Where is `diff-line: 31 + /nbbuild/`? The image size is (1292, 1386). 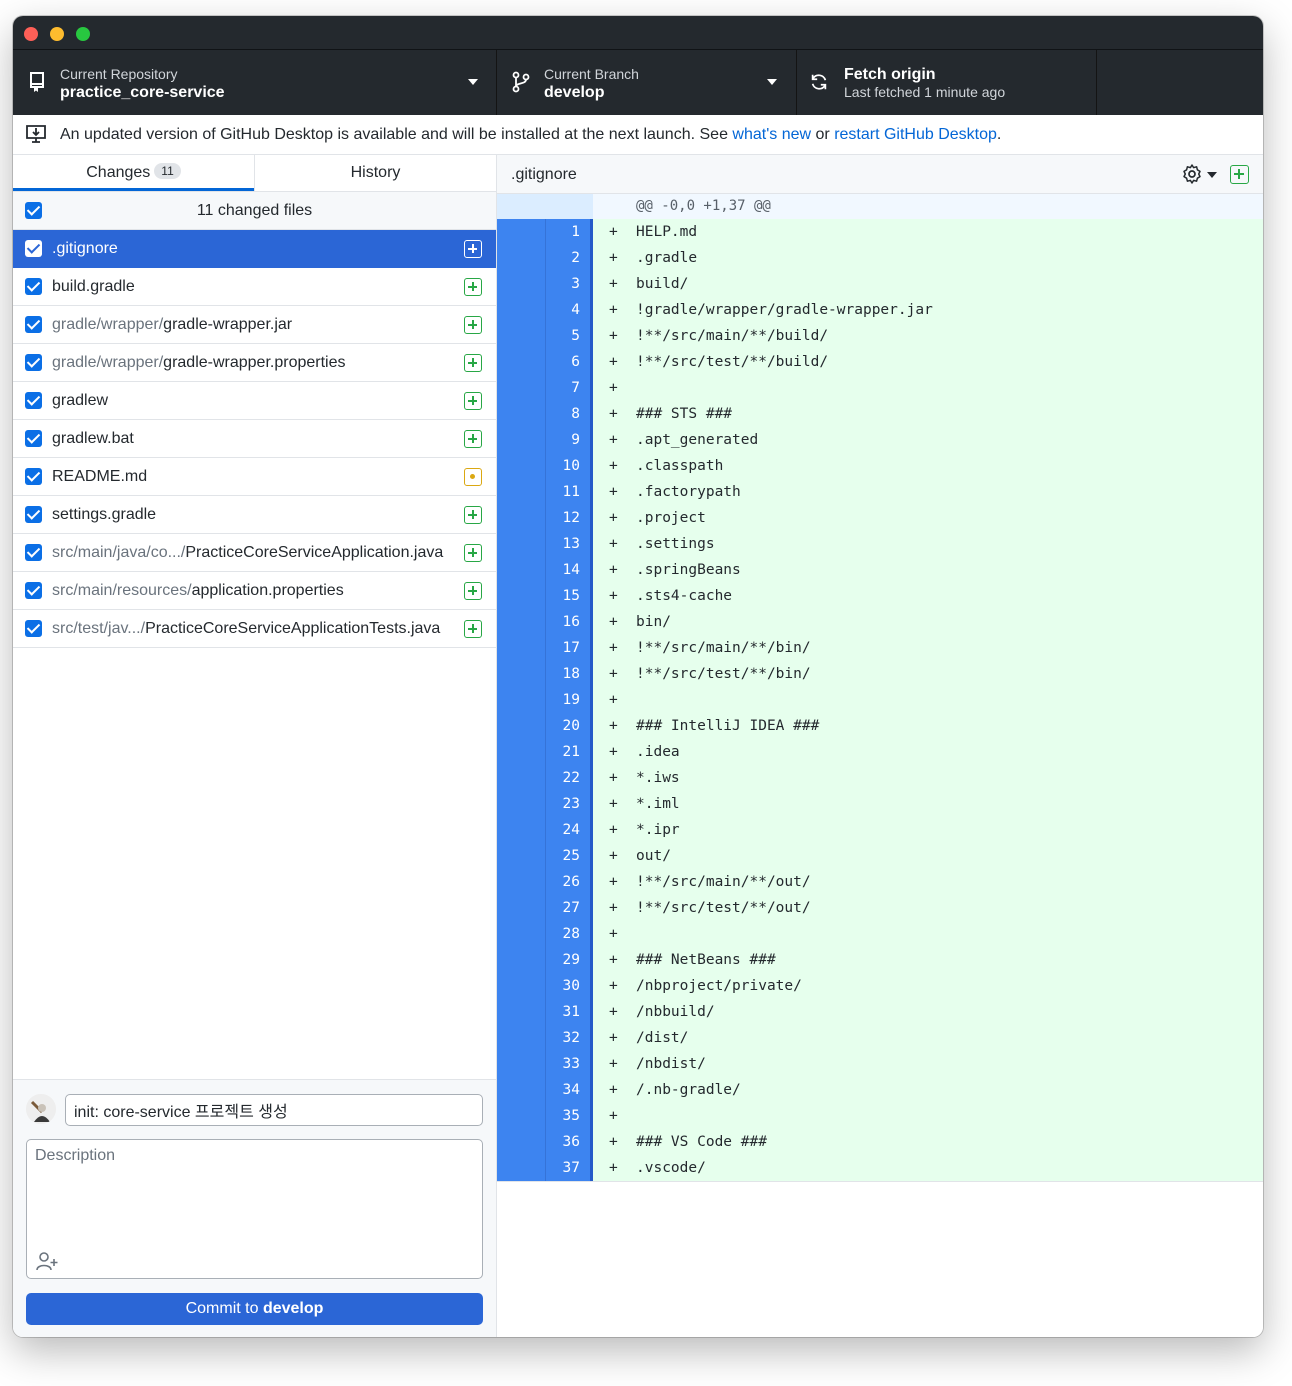
diff-line: 31 + /nbbuild/ is located at coordinates (880, 1012).